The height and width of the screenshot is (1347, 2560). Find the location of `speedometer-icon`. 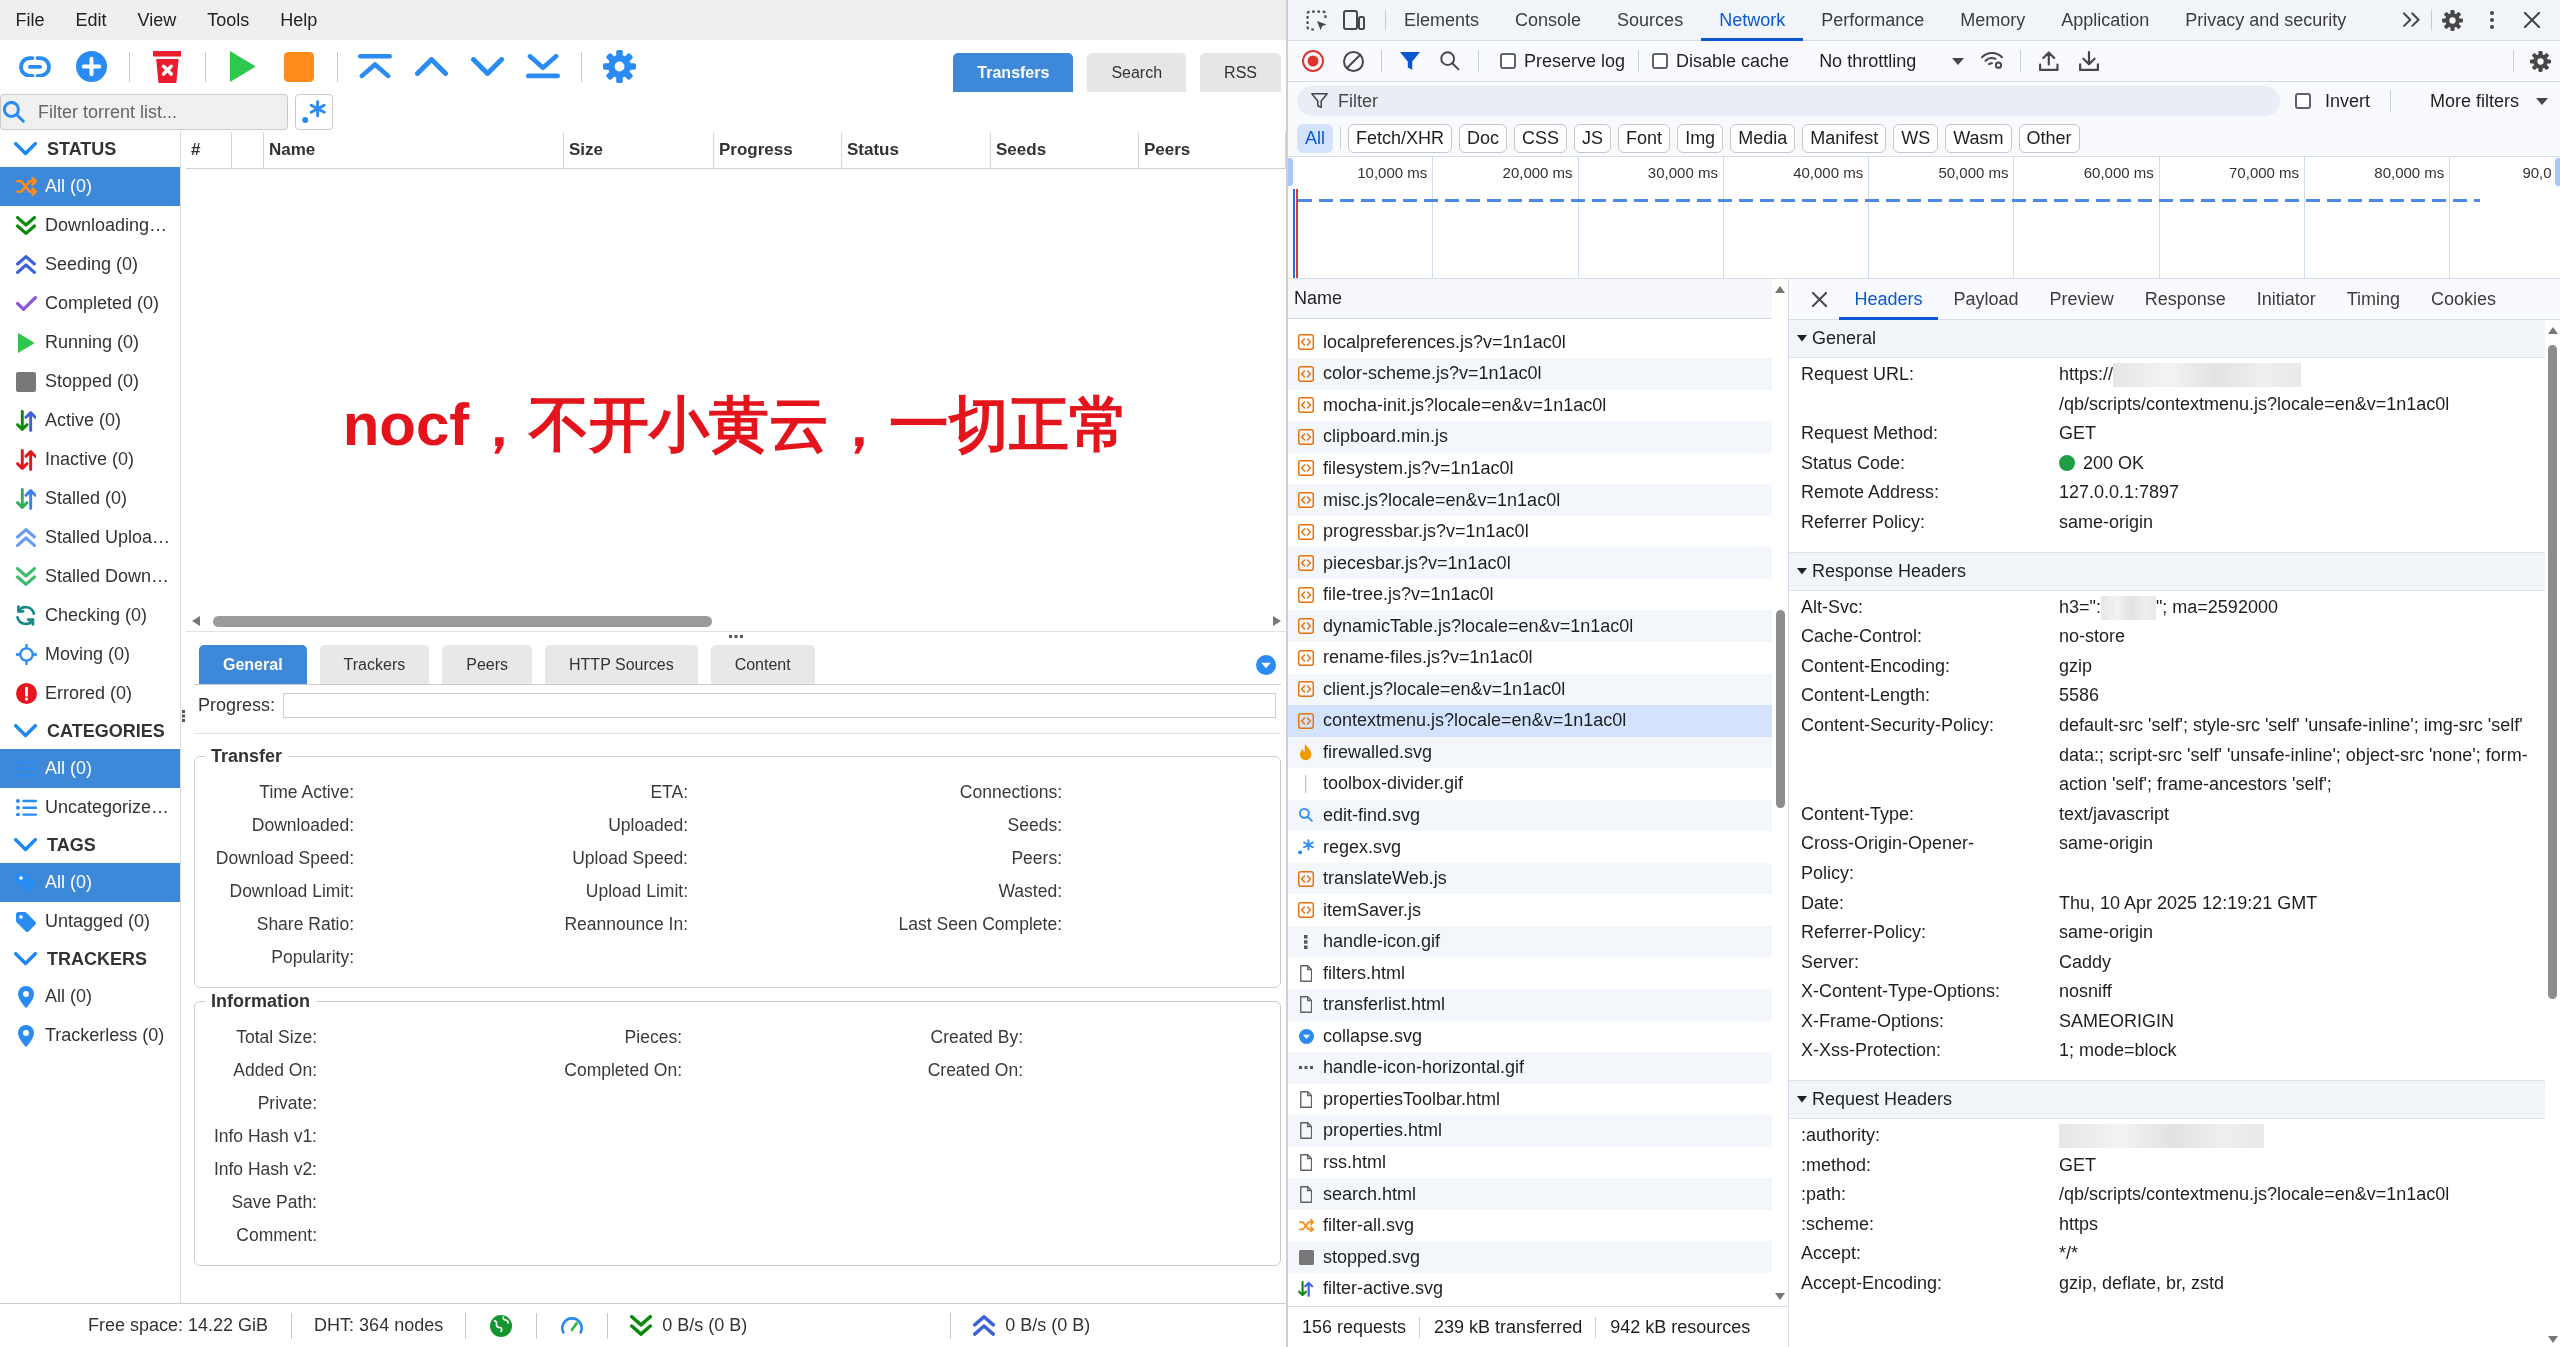

speedometer-icon is located at coordinates (572, 1325).